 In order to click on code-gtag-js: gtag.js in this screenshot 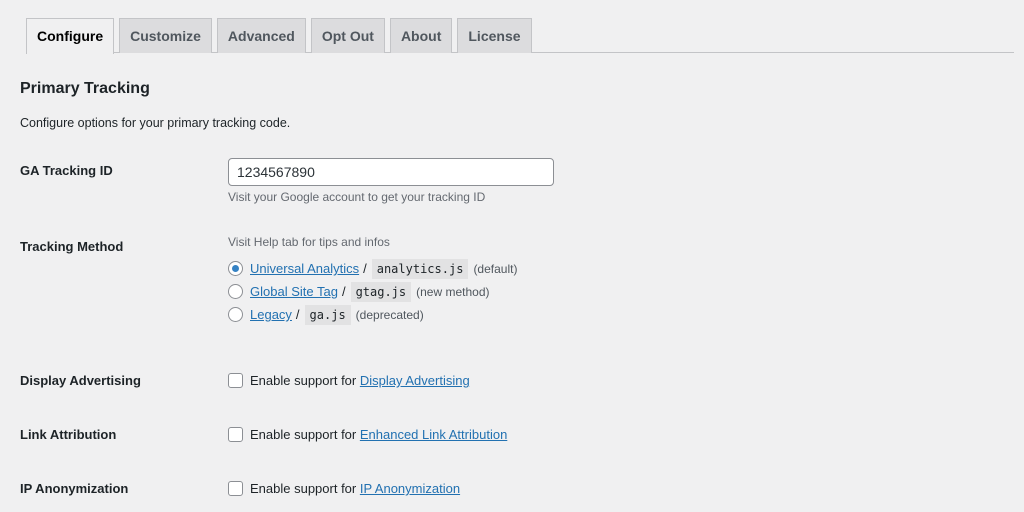, I will do `click(381, 291)`.